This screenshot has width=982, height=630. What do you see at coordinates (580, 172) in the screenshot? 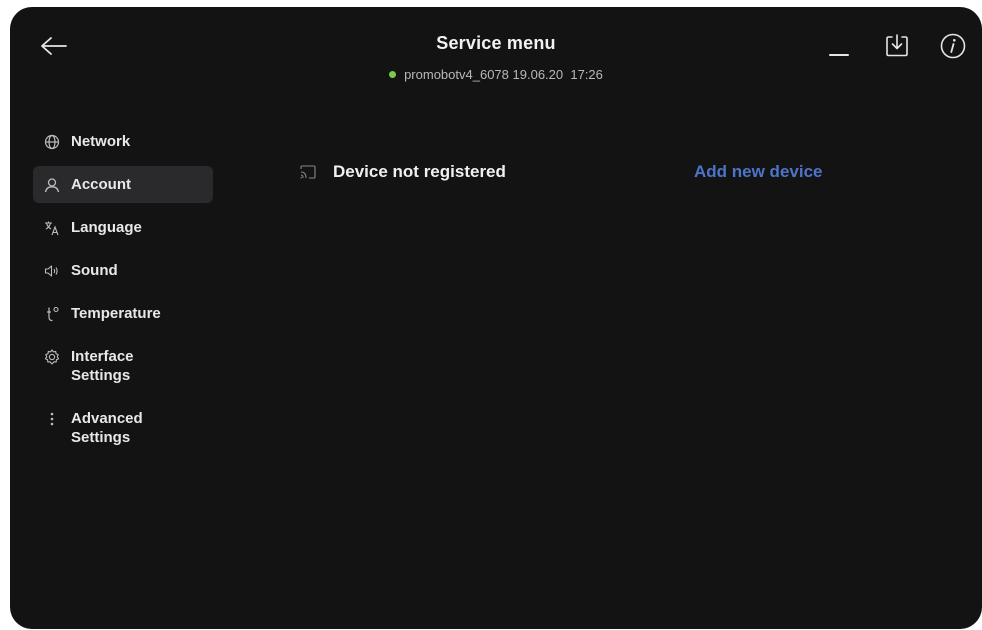
I see `device-registration-row: Device not registered Add new device` at bounding box center [580, 172].